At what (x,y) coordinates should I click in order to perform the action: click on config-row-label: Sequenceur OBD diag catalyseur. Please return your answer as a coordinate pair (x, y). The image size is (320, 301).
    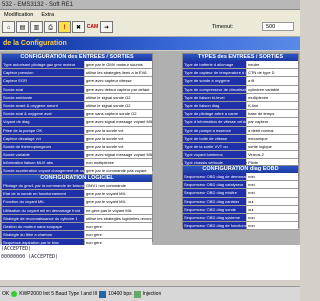
    Looking at the image, I should click on (215, 185).